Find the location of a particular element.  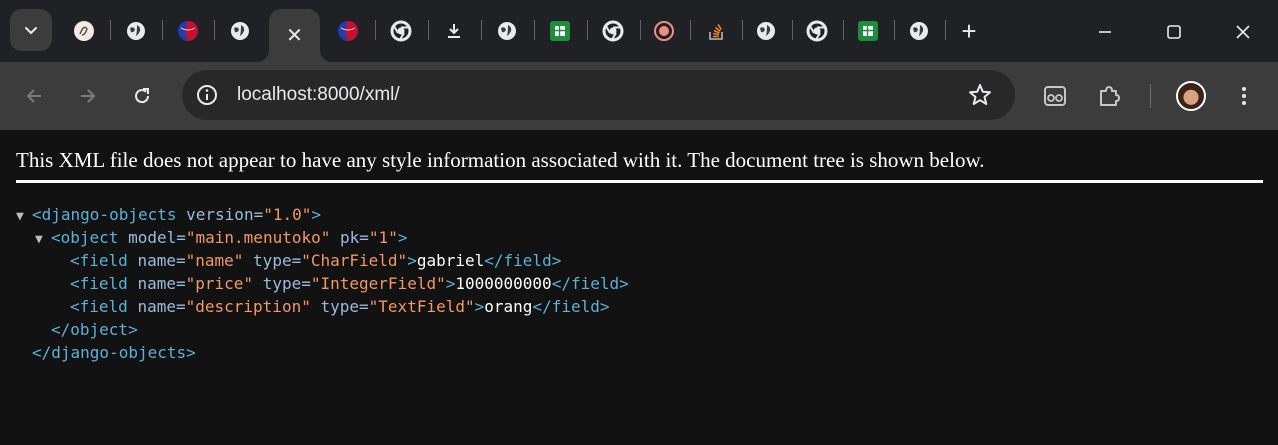

arrow-right-icon is located at coordinates (88, 96).